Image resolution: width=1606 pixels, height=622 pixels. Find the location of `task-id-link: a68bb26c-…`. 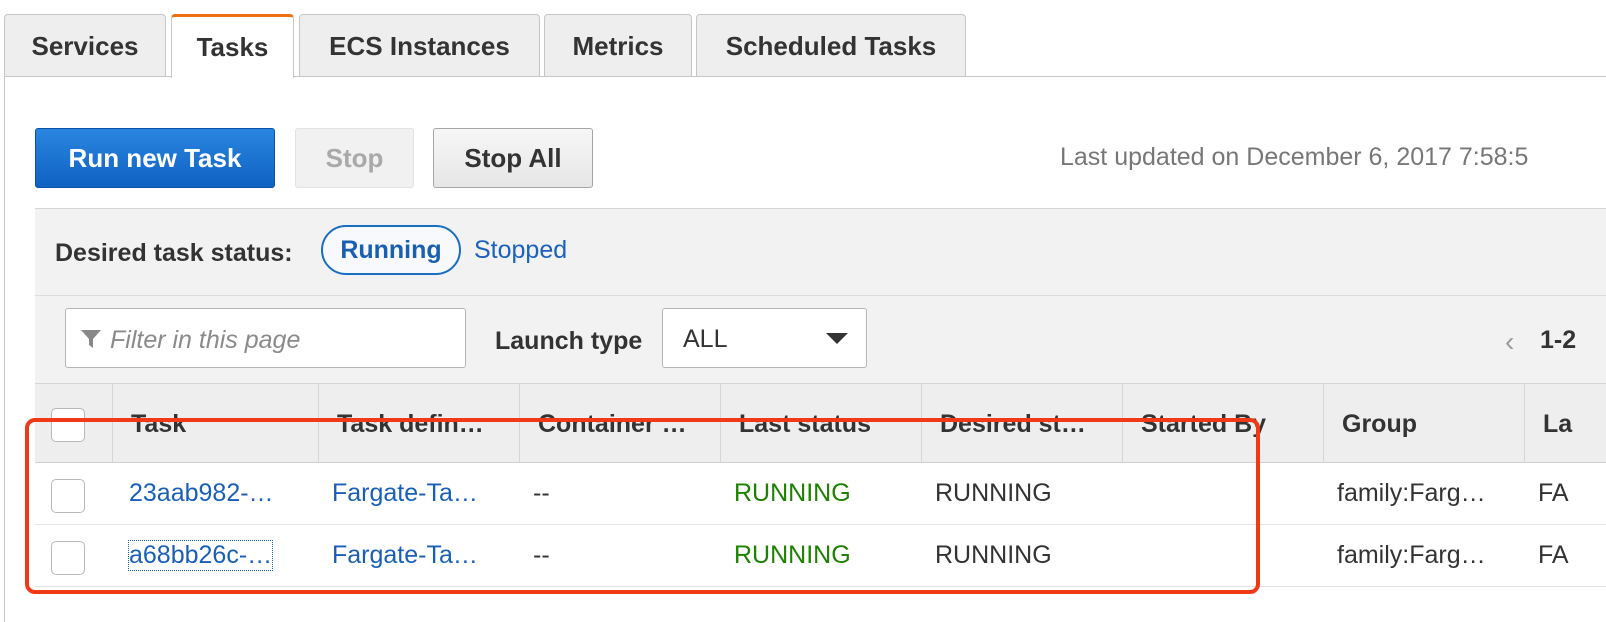

task-id-link: a68bb26c-… is located at coordinates (200, 555).